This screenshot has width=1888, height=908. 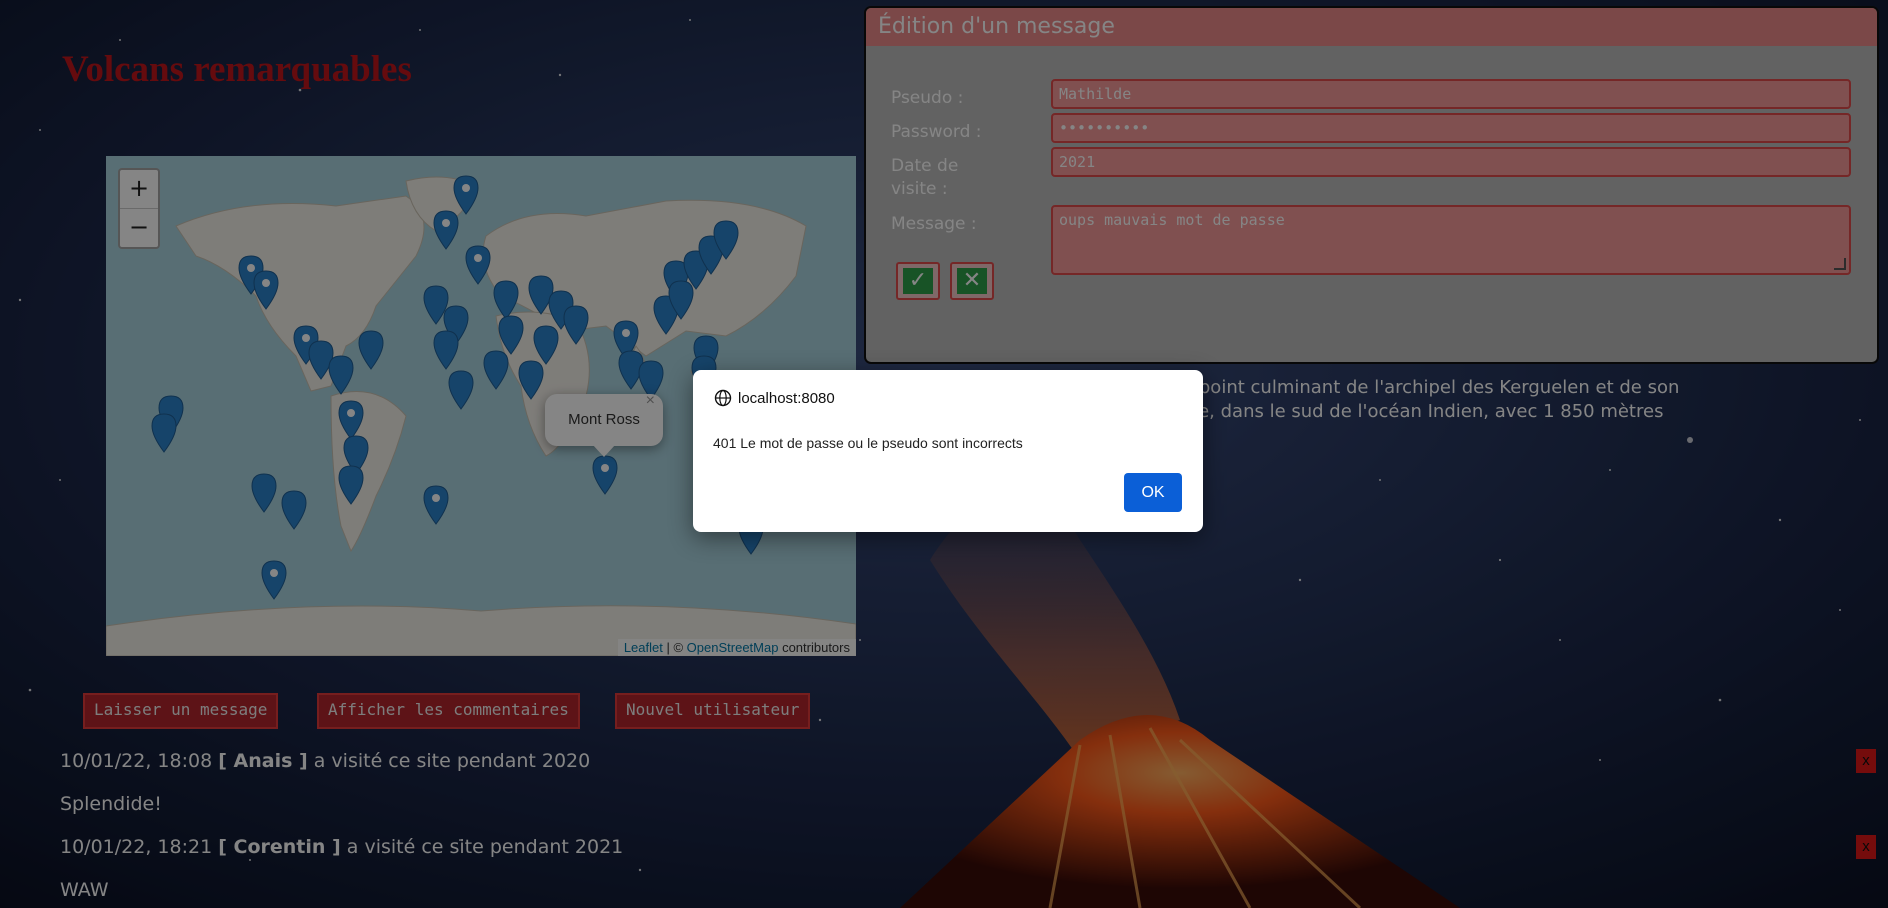 I want to click on dialog-origin: localhost:8080, so click(x=774, y=398).